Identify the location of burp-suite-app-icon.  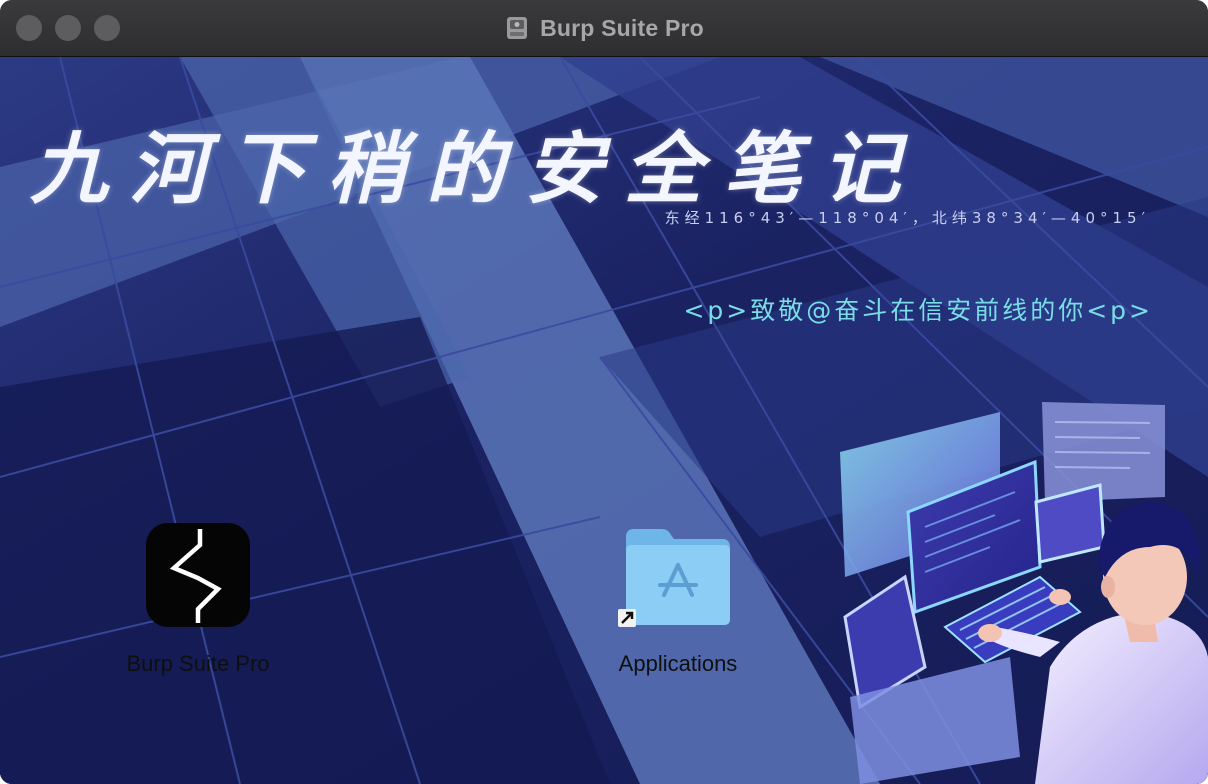
(198, 575).